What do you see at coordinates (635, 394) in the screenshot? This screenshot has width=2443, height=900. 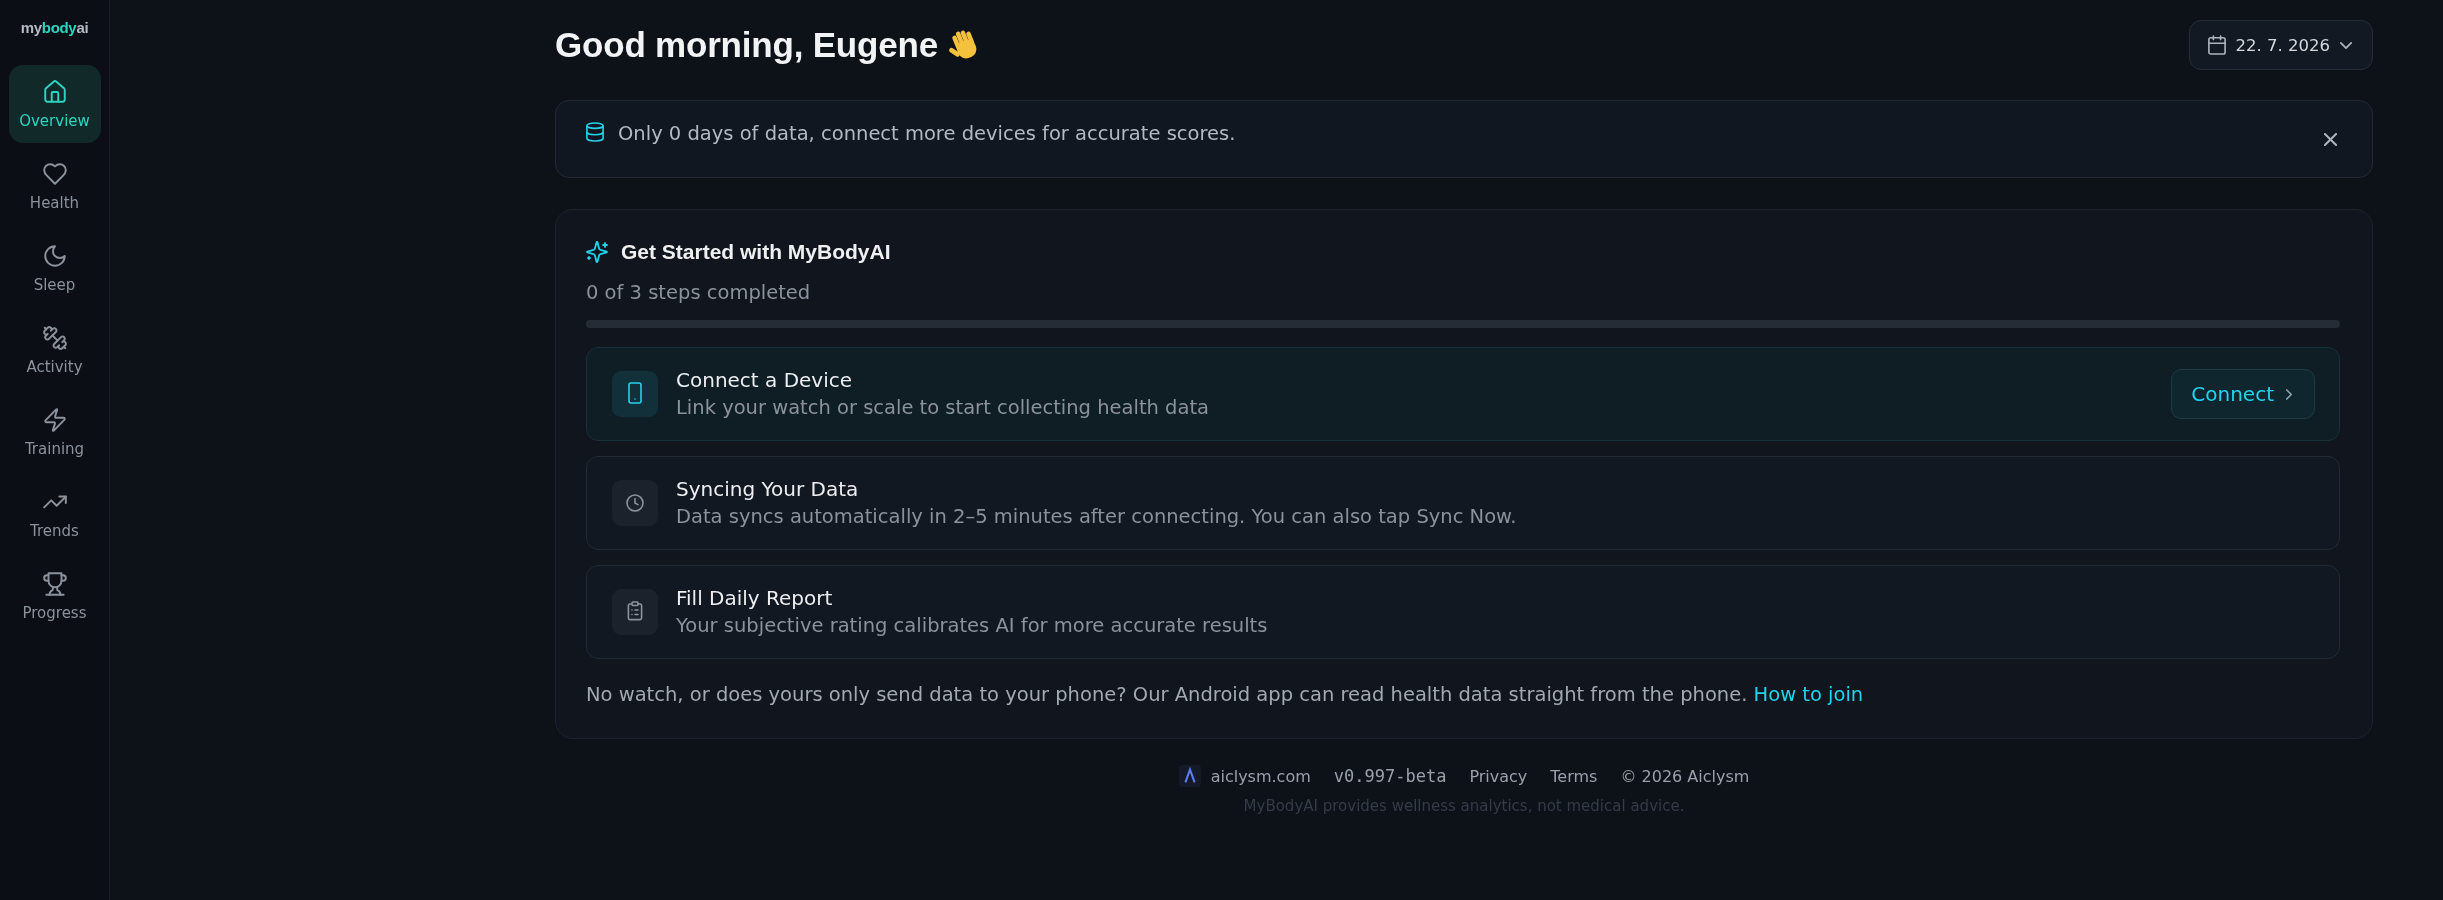 I see `phone-icon` at bounding box center [635, 394].